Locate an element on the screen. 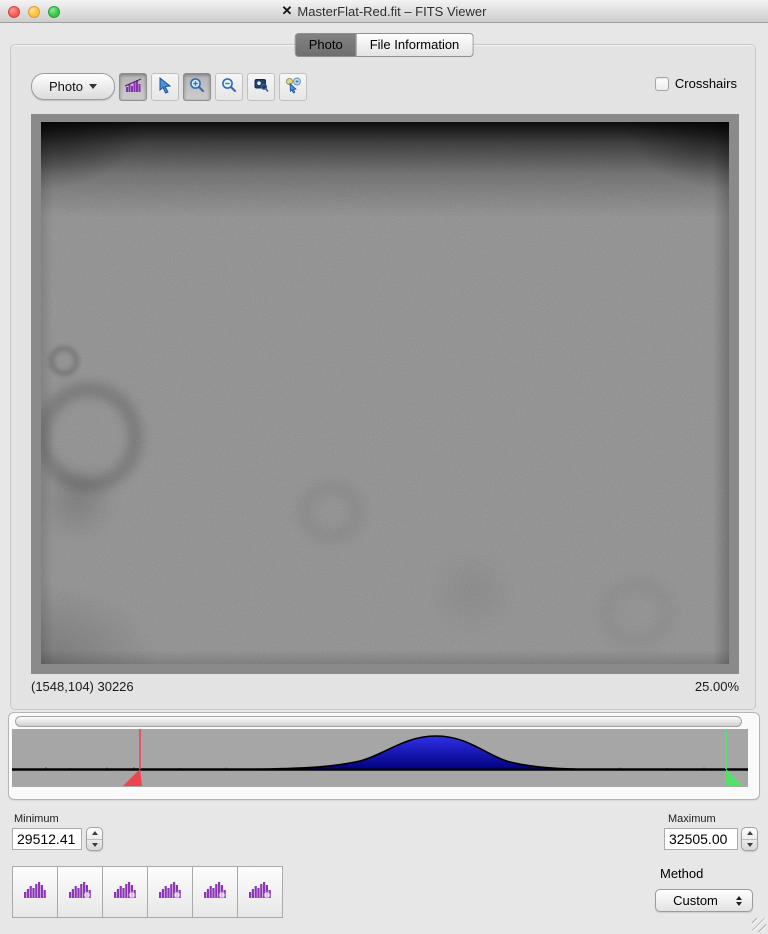 The width and height of the screenshot is (768, 934). zoom-in-icon is located at coordinates (197, 87).